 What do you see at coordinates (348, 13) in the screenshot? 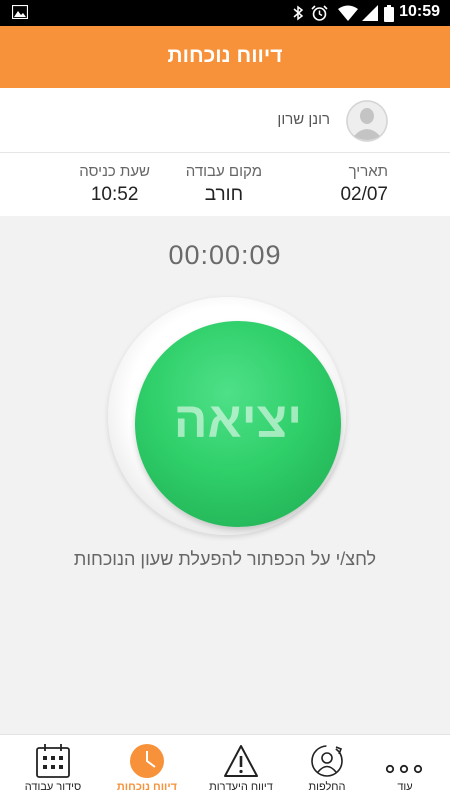
I see `wifi-icon` at bounding box center [348, 13].